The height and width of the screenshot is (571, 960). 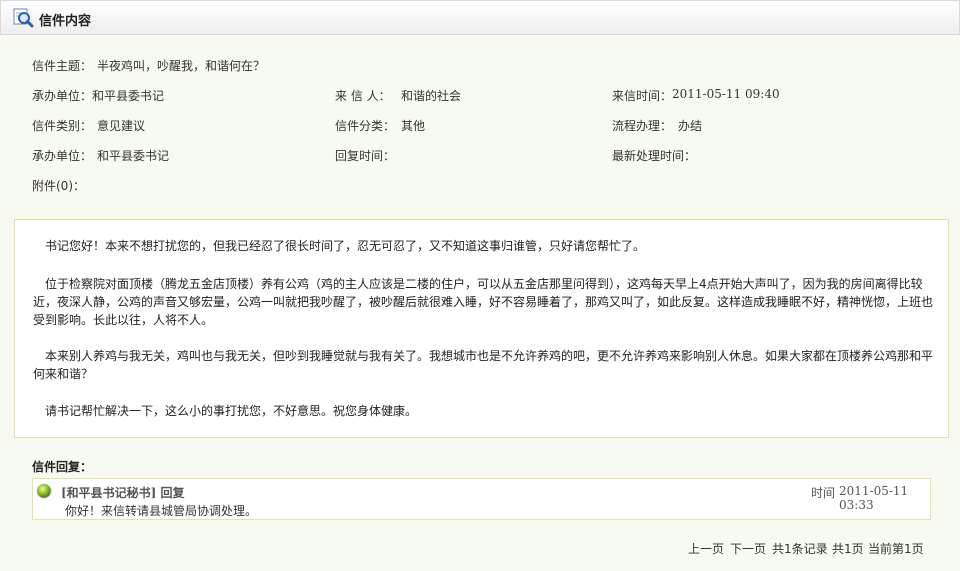 I want to click on page-title: 信件内容, so click(x=65, y=21).